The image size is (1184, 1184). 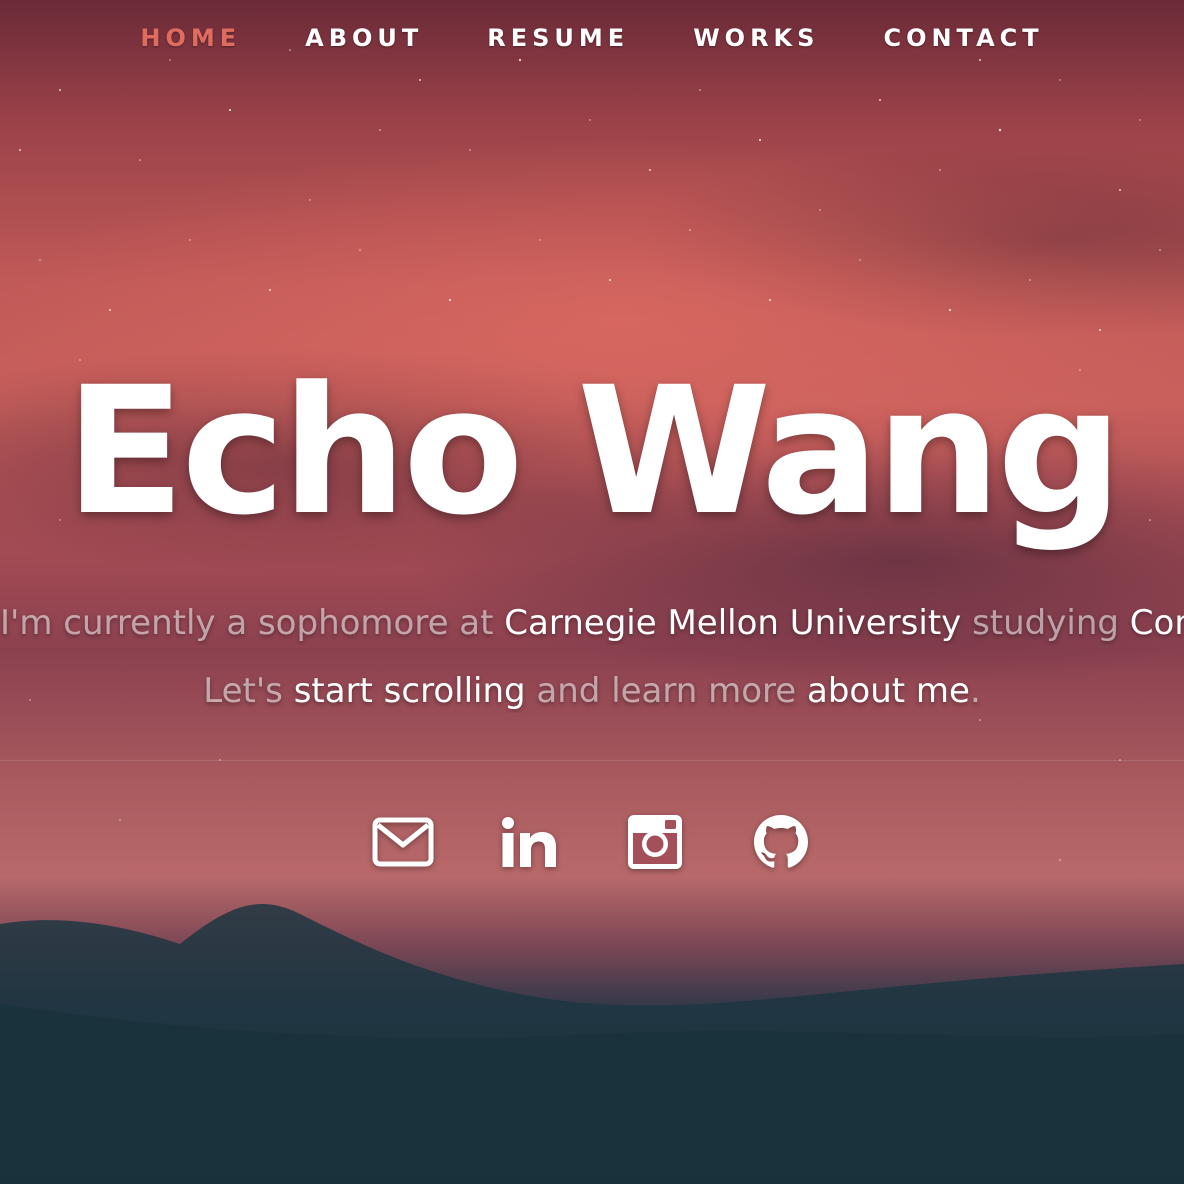 I want to click on intro-major: Computer Science, so click(x=1156, y=623).